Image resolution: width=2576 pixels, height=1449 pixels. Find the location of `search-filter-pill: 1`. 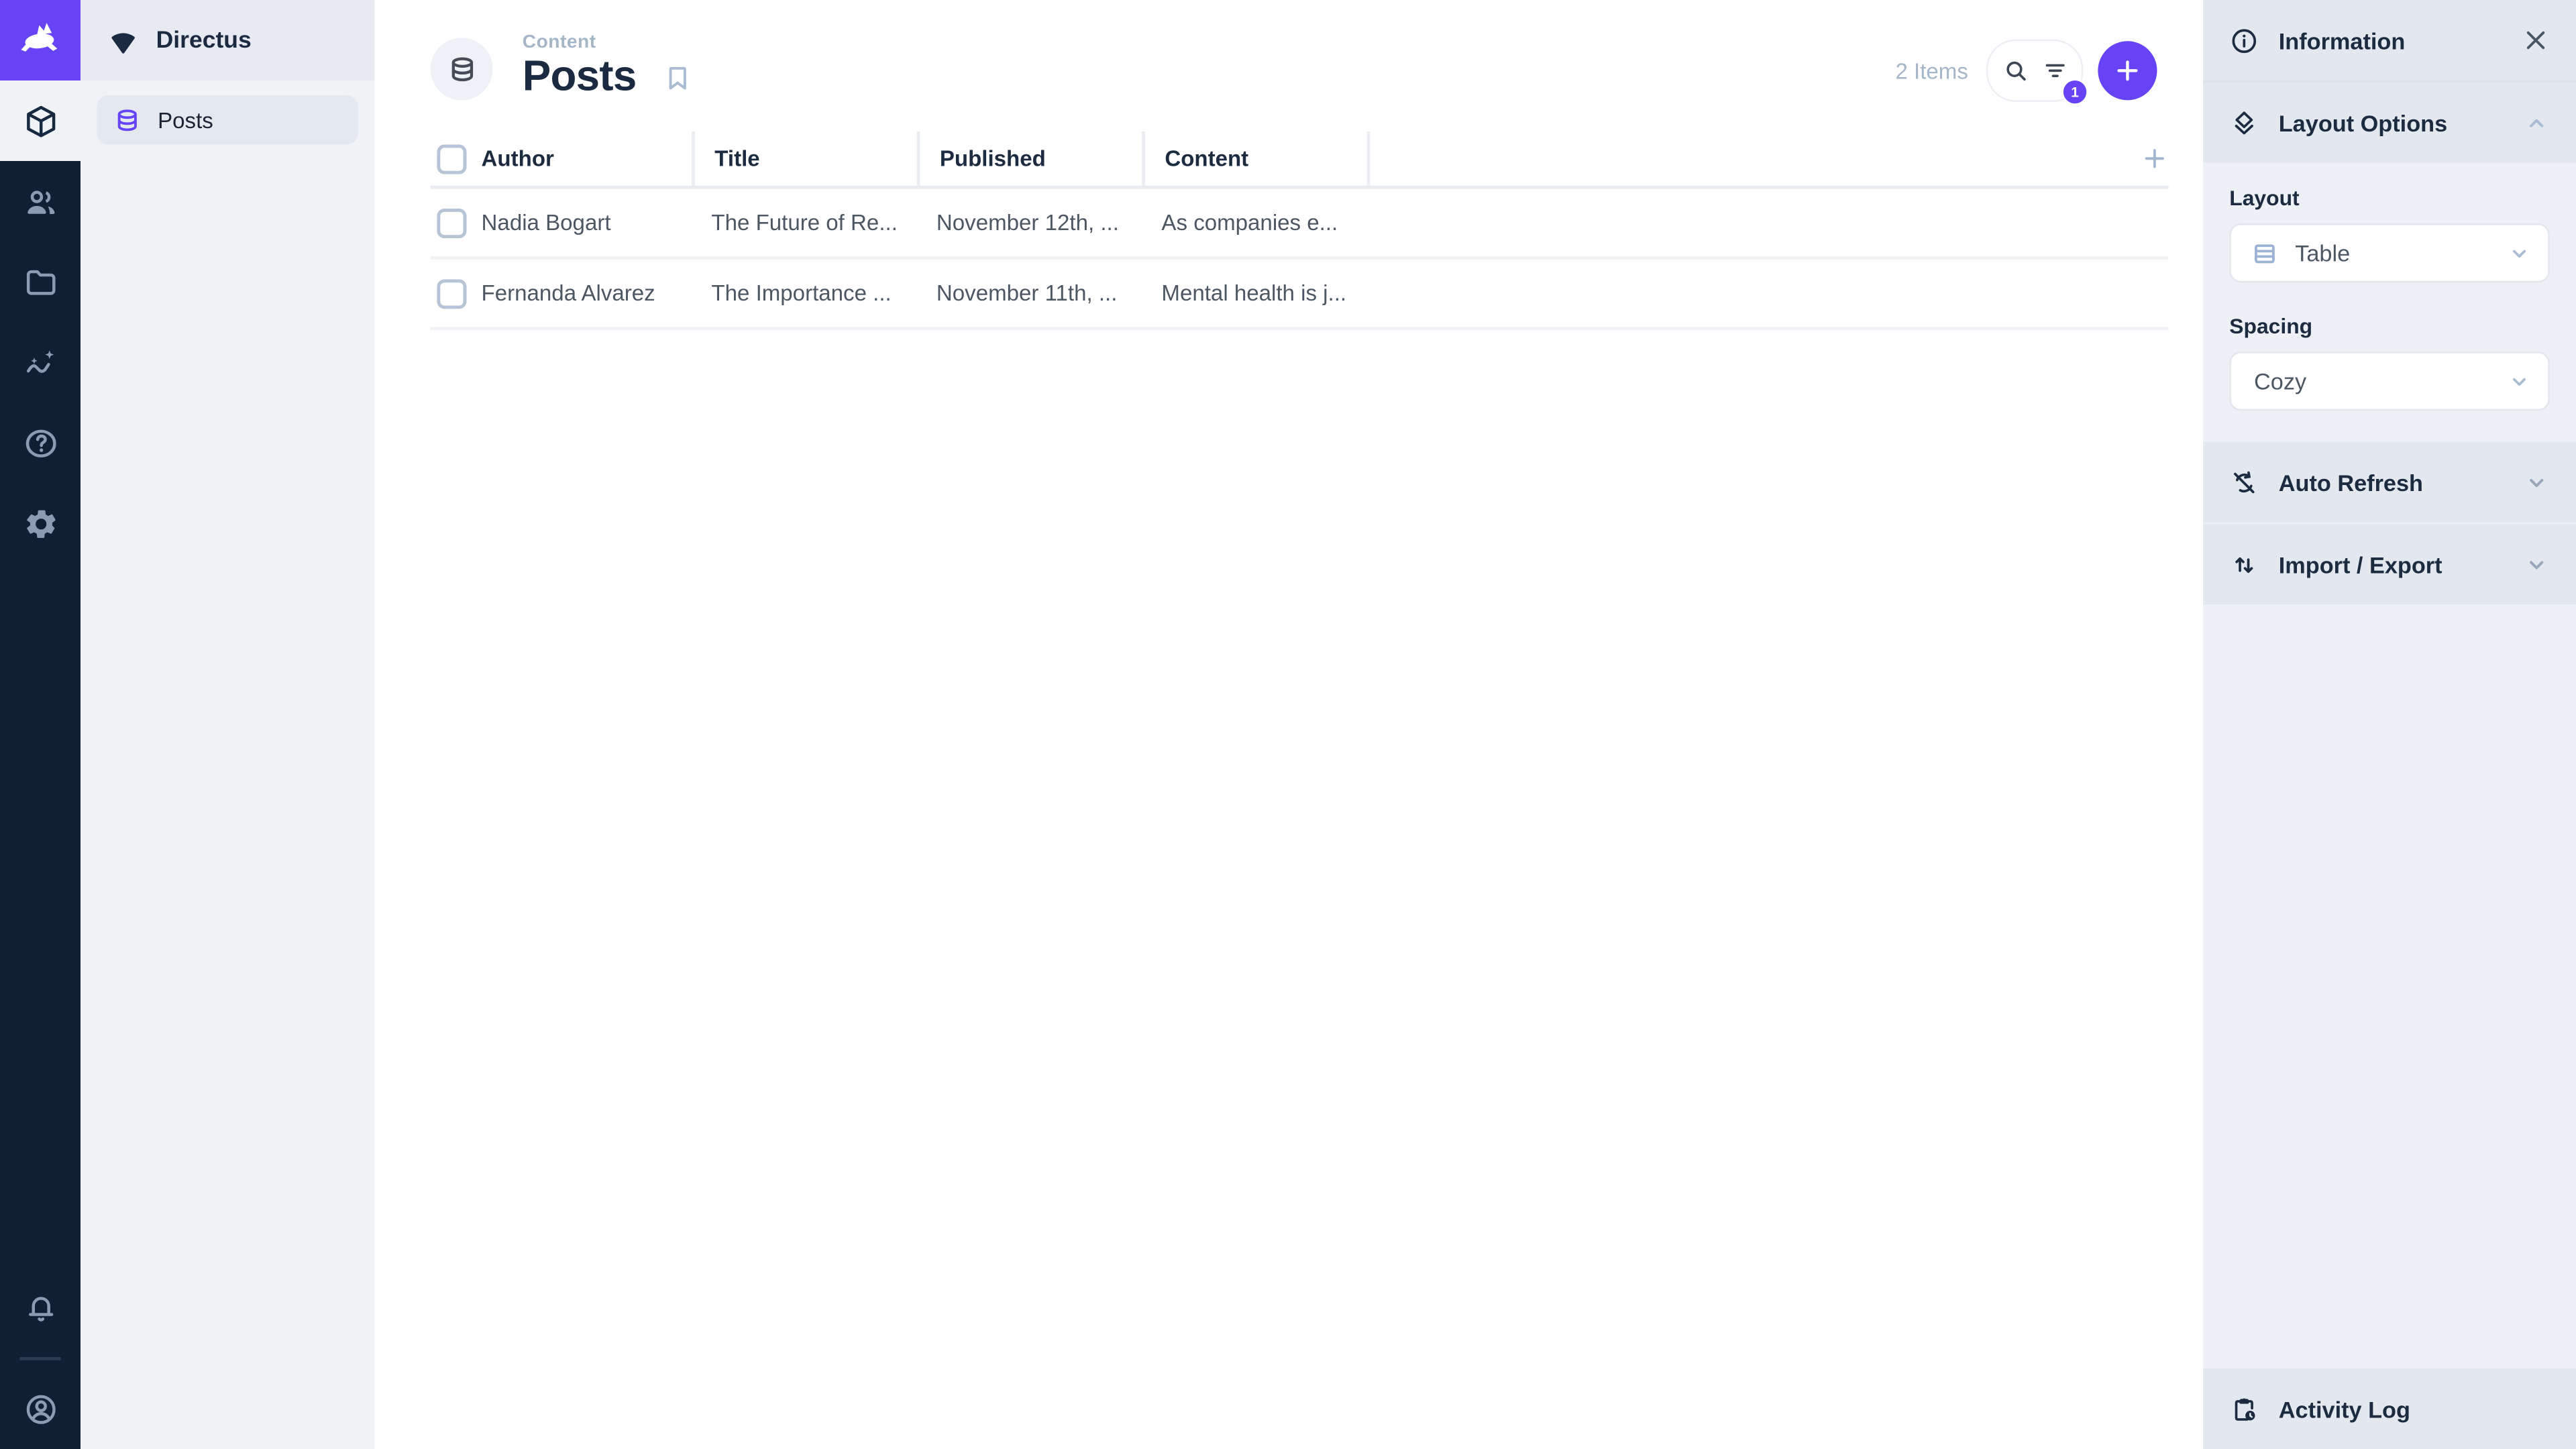

search-filter-pill: 1 is located at coordinates (2037, 72).